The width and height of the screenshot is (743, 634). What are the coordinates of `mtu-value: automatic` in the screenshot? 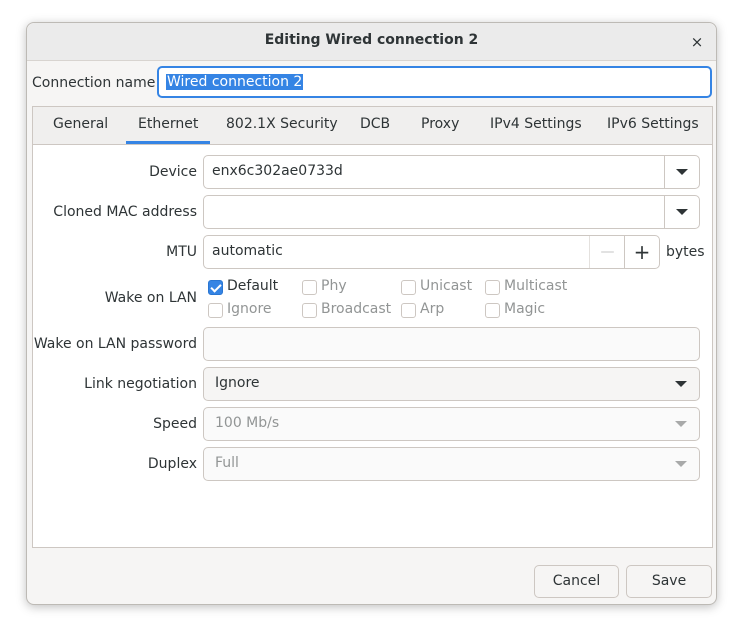 It's located at (247, 251).